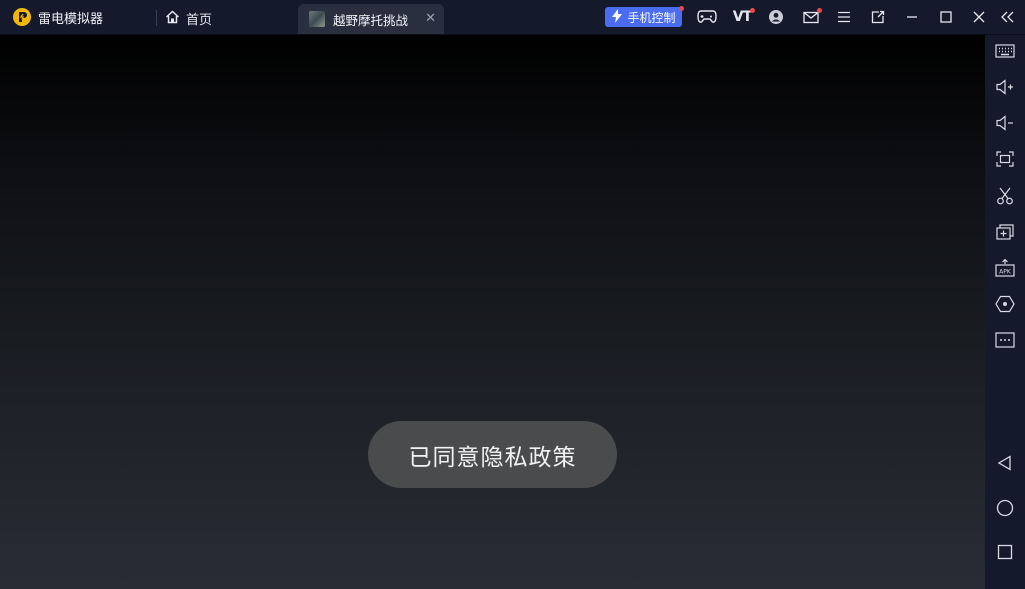 The width and height of the screenshot is (1025, 589). What do you see at coordinates (1005, 463) in the screenshot?
I see `back-icon` at bounding box center [1005, 463].